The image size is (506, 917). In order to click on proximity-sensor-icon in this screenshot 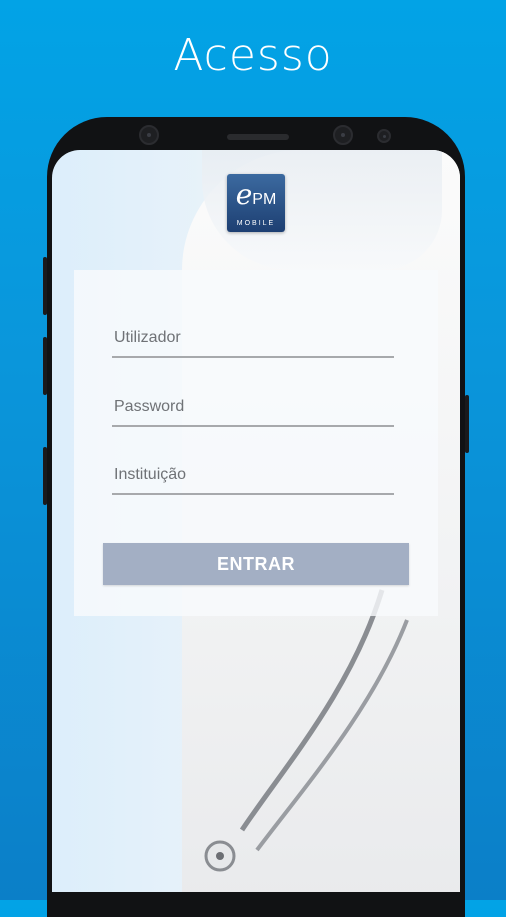, I will do `click(384, 136)`.